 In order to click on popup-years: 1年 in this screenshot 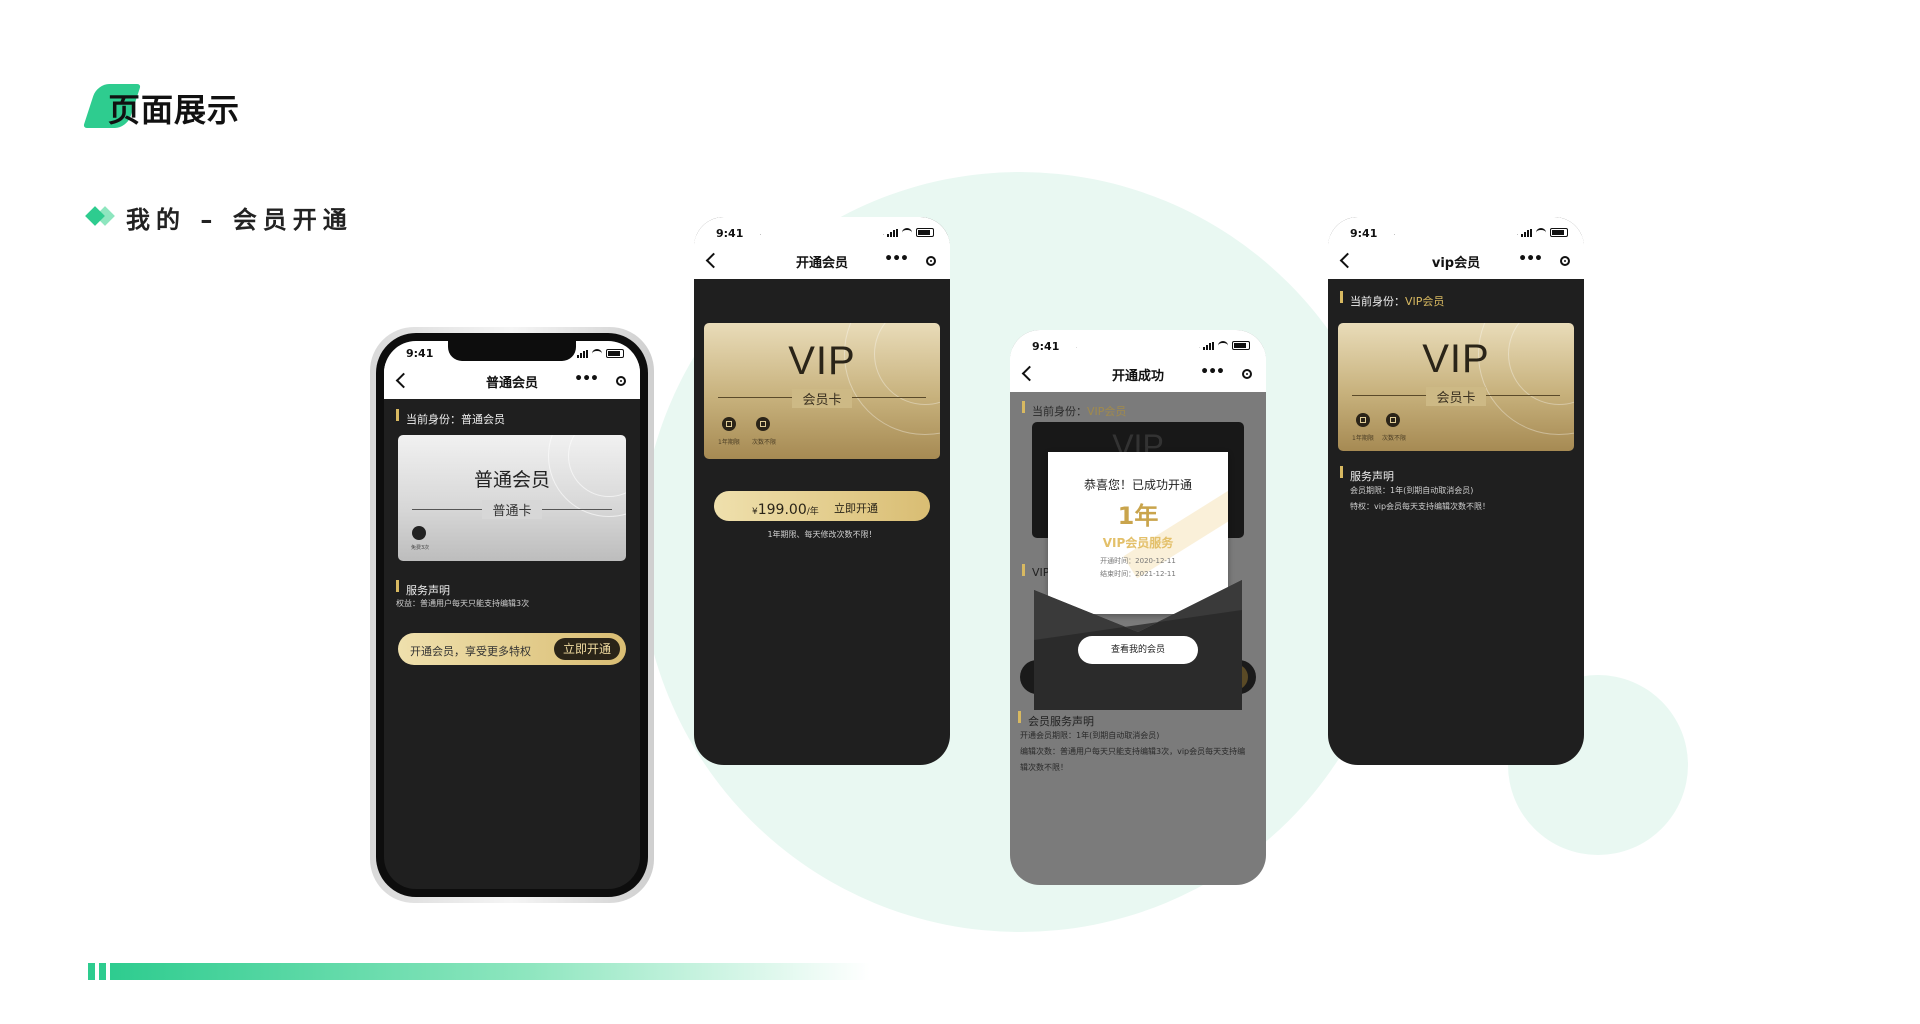, I will do `click(1138, 516)`.